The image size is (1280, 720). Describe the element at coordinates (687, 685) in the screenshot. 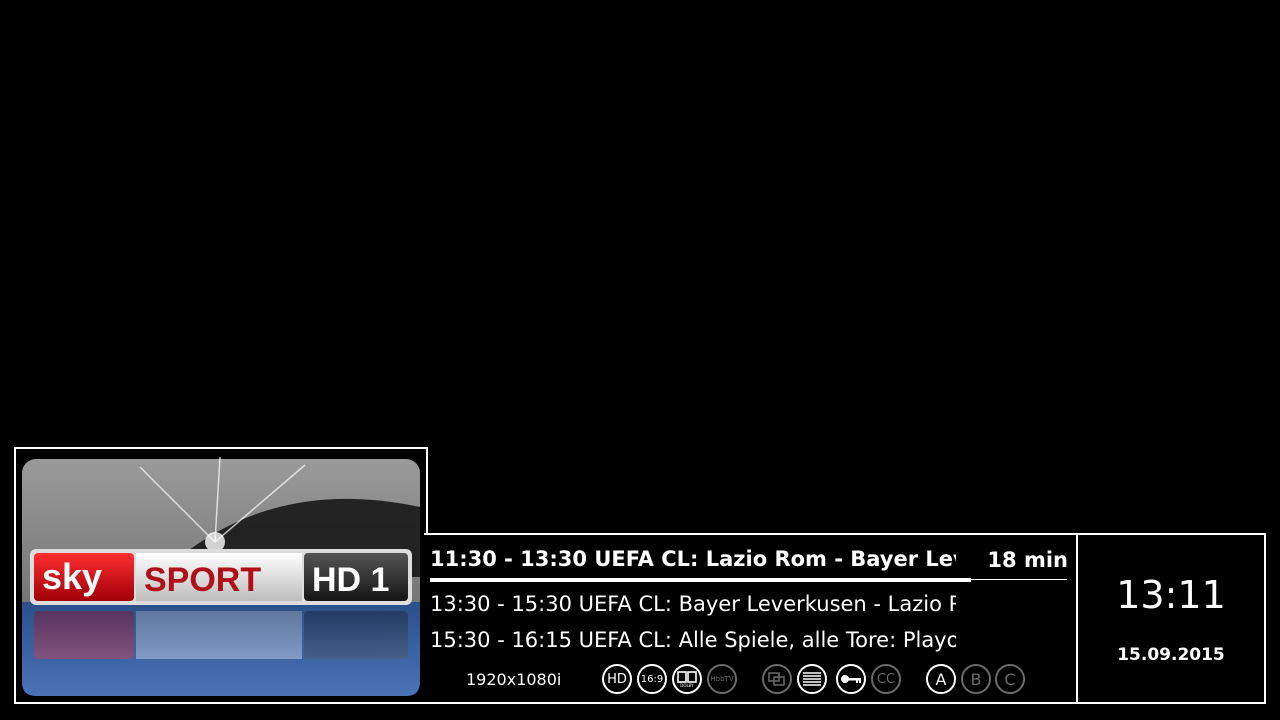

I see `svg-text: DOLBY` at that location.